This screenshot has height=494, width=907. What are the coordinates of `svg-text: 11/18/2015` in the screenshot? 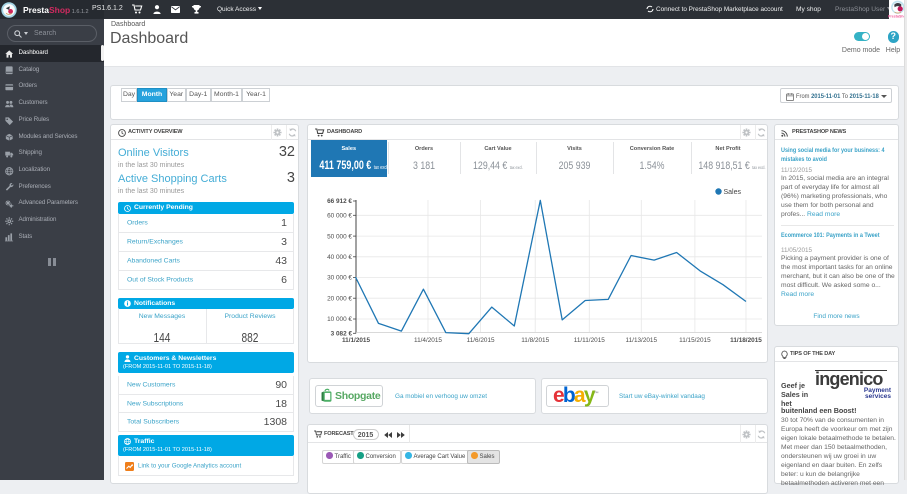 It's located at (746, 340).